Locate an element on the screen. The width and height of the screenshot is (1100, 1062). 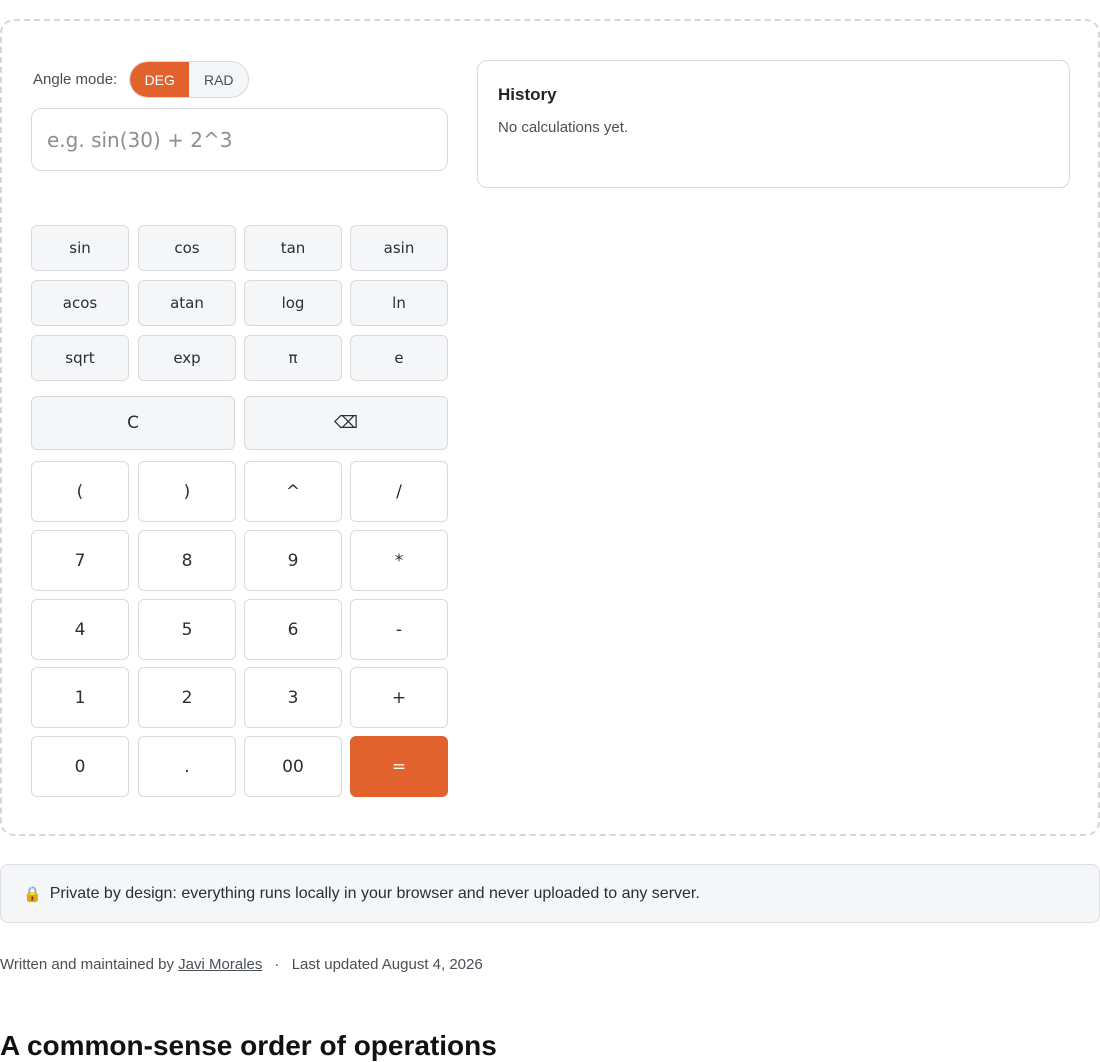
key-0: 0 is located at coordinates (80, 766).